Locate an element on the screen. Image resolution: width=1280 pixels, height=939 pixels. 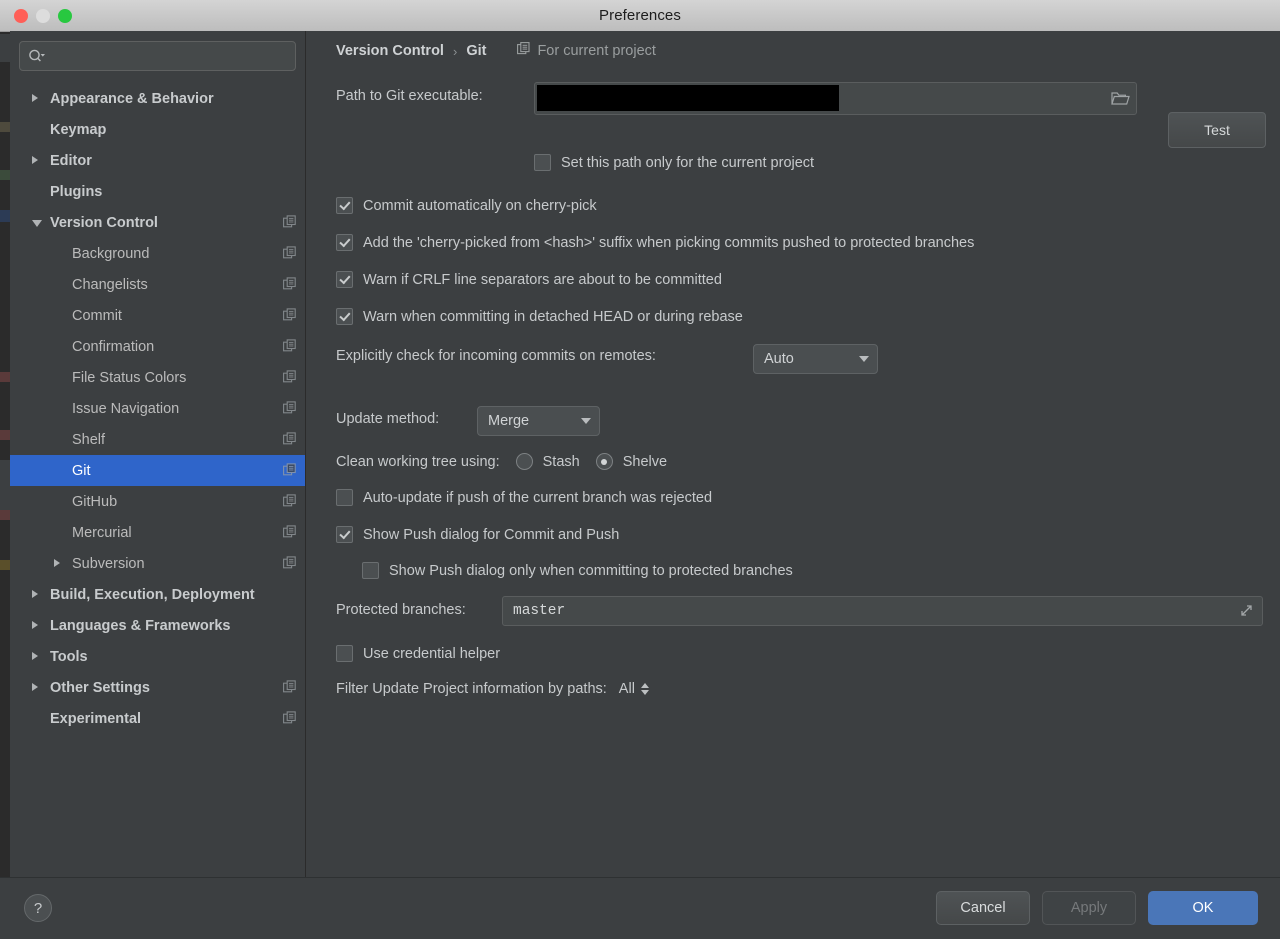
set-path-project-checkbox is located at coordinates (542, 162).